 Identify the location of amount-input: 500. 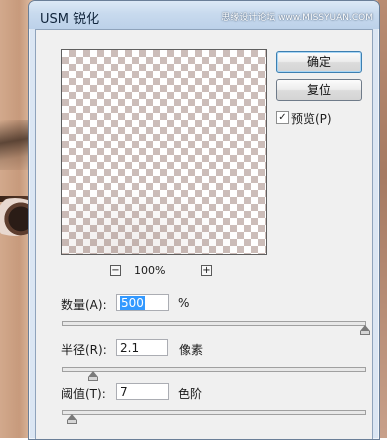
(142, 302).